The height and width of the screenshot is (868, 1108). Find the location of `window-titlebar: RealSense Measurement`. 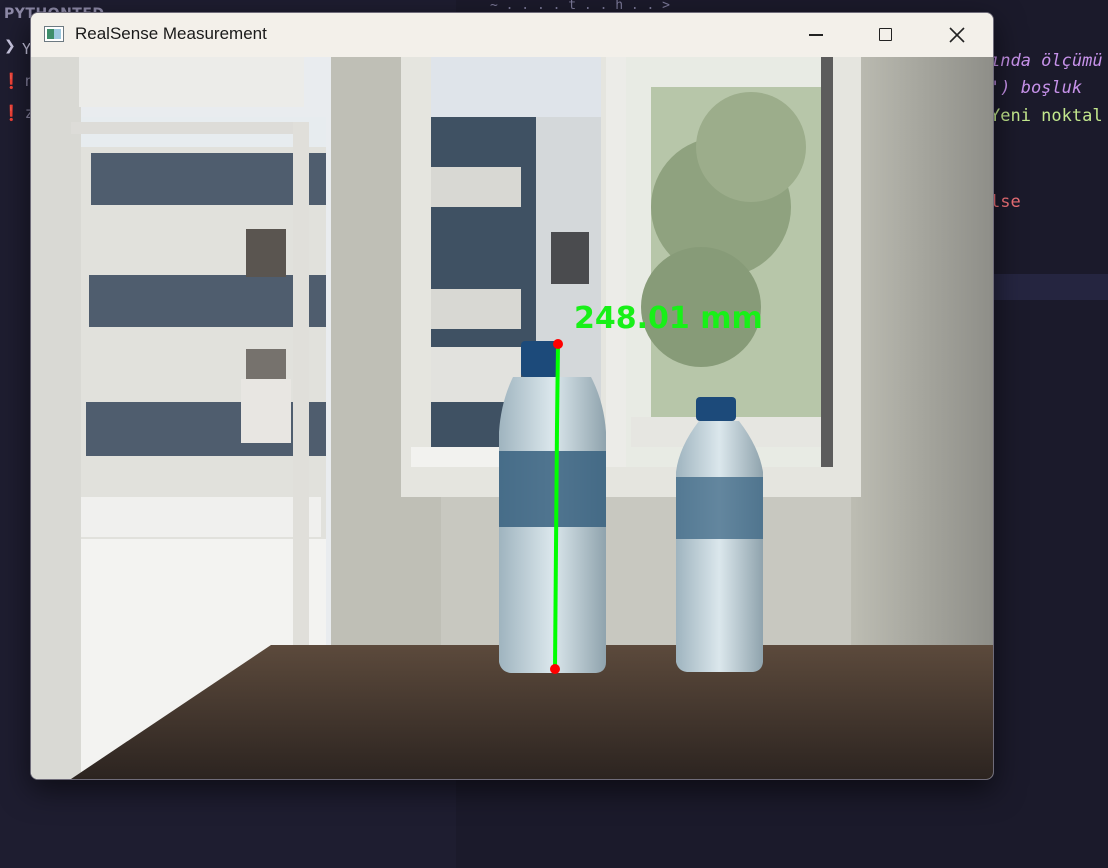

window-titlebar: RealSense Measurement is located at coordinates (512, 35).